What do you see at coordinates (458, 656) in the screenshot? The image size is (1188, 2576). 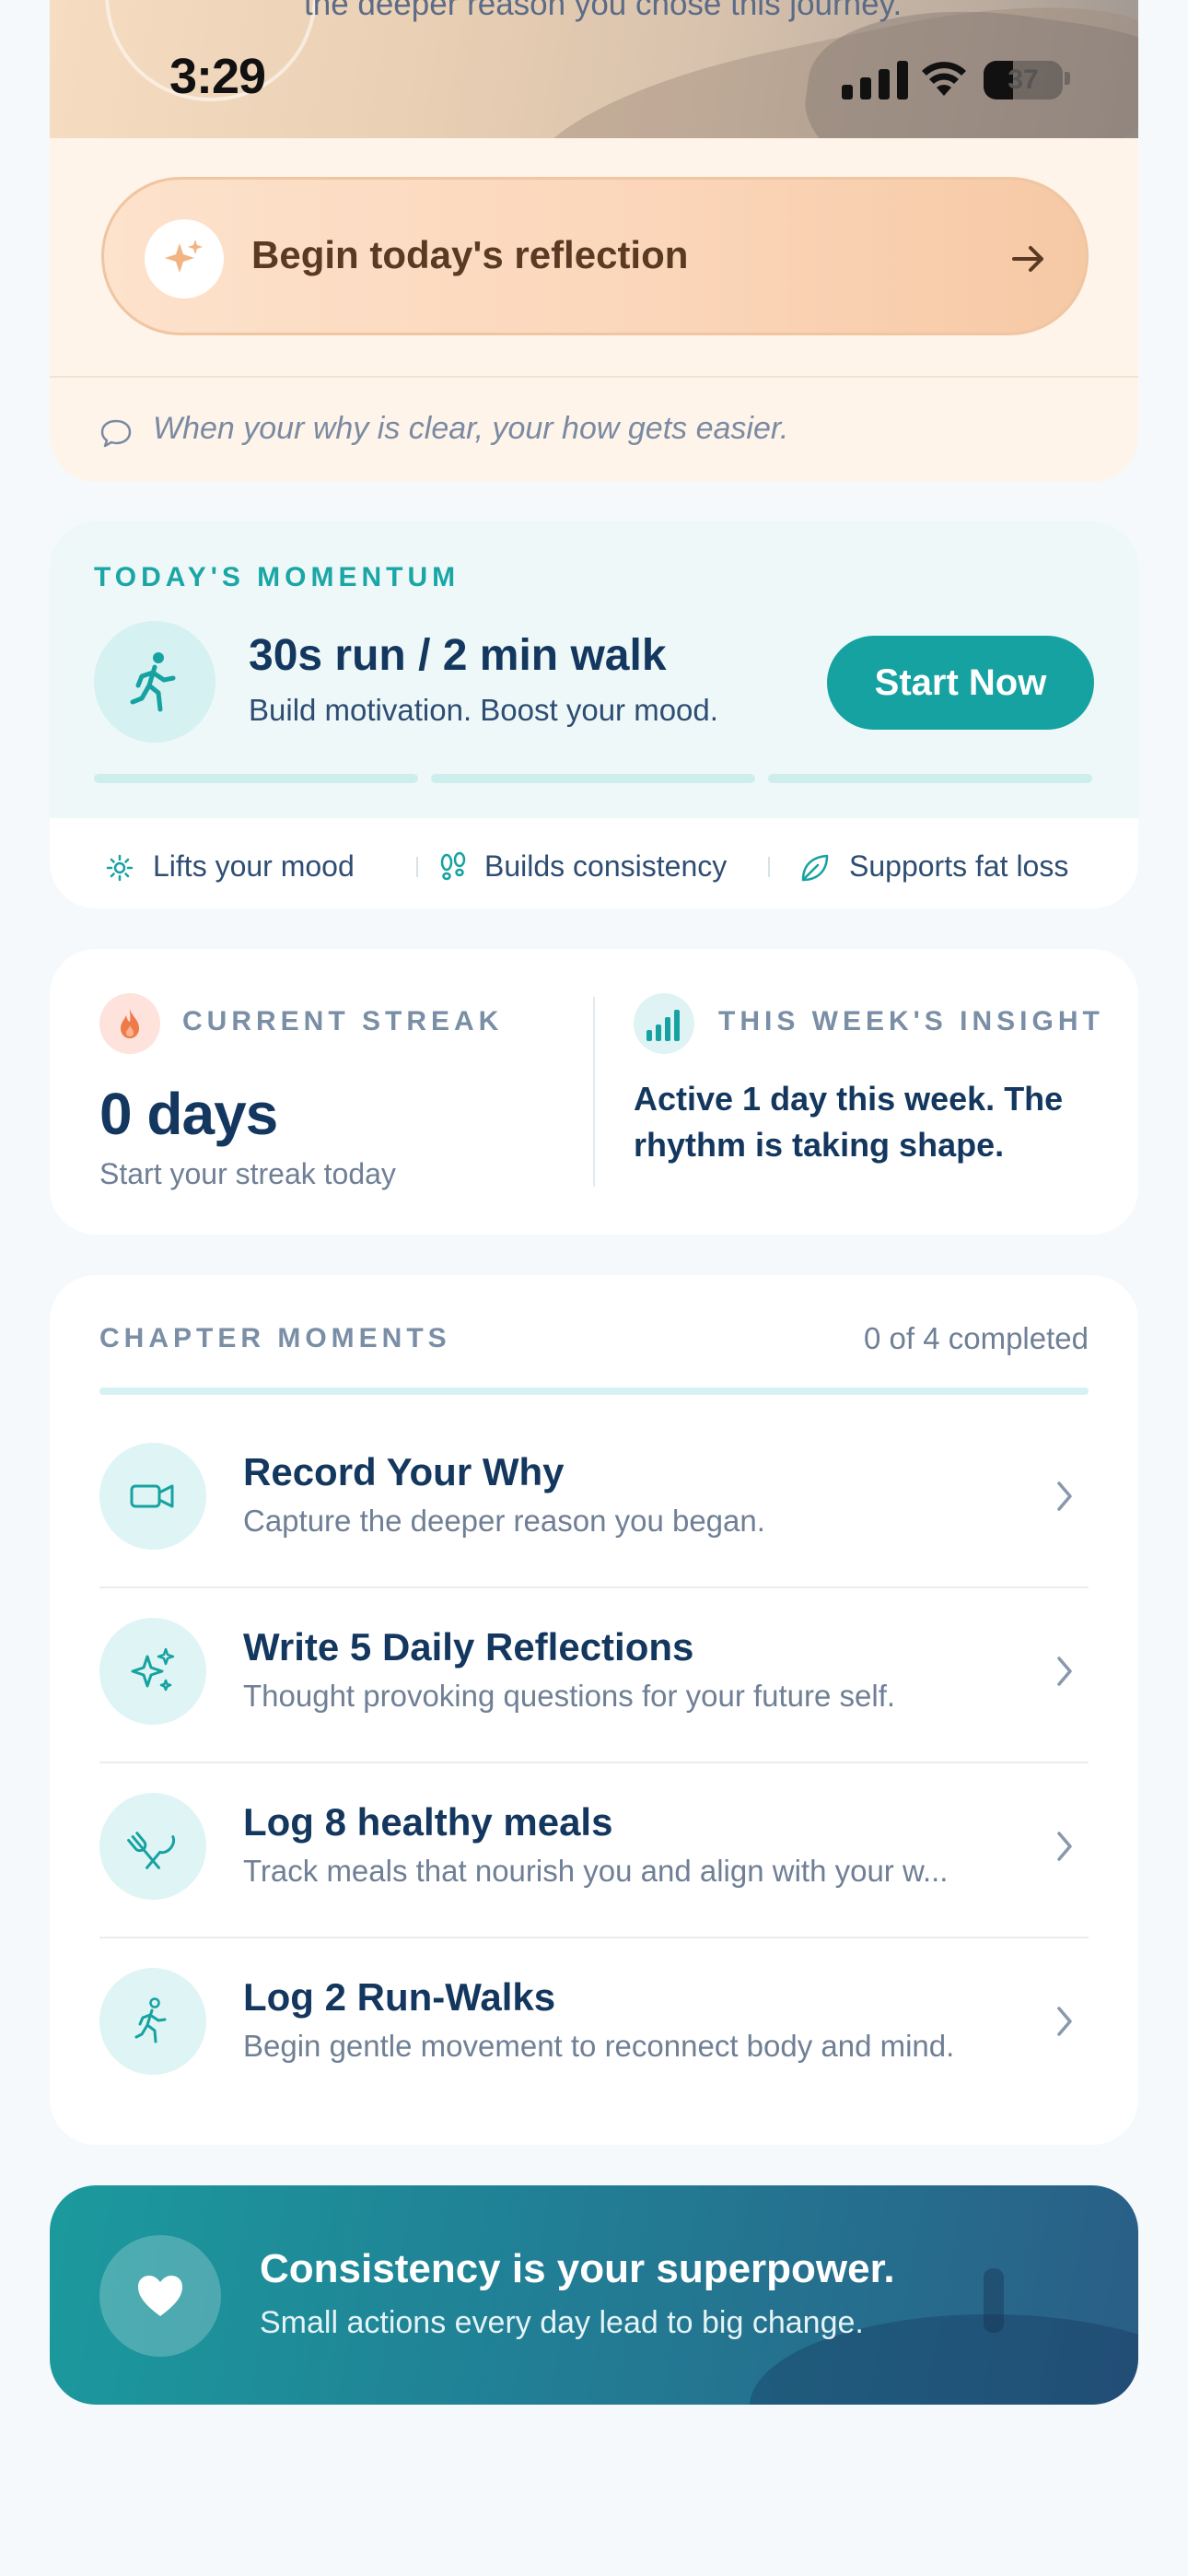 I see `workout-title: 30s run / 2 min walk` at bounding box center [458, 656].